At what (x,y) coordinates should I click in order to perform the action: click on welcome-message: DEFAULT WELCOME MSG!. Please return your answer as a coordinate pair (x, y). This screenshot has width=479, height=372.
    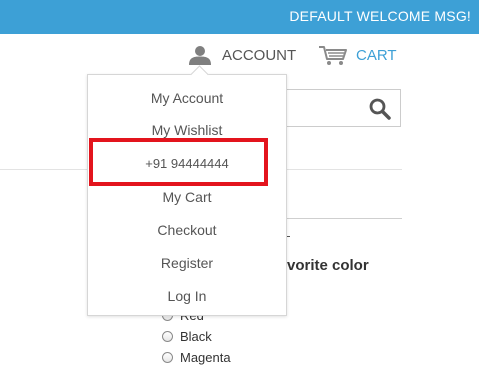
    Looking at the image, I should click on (380, 16).